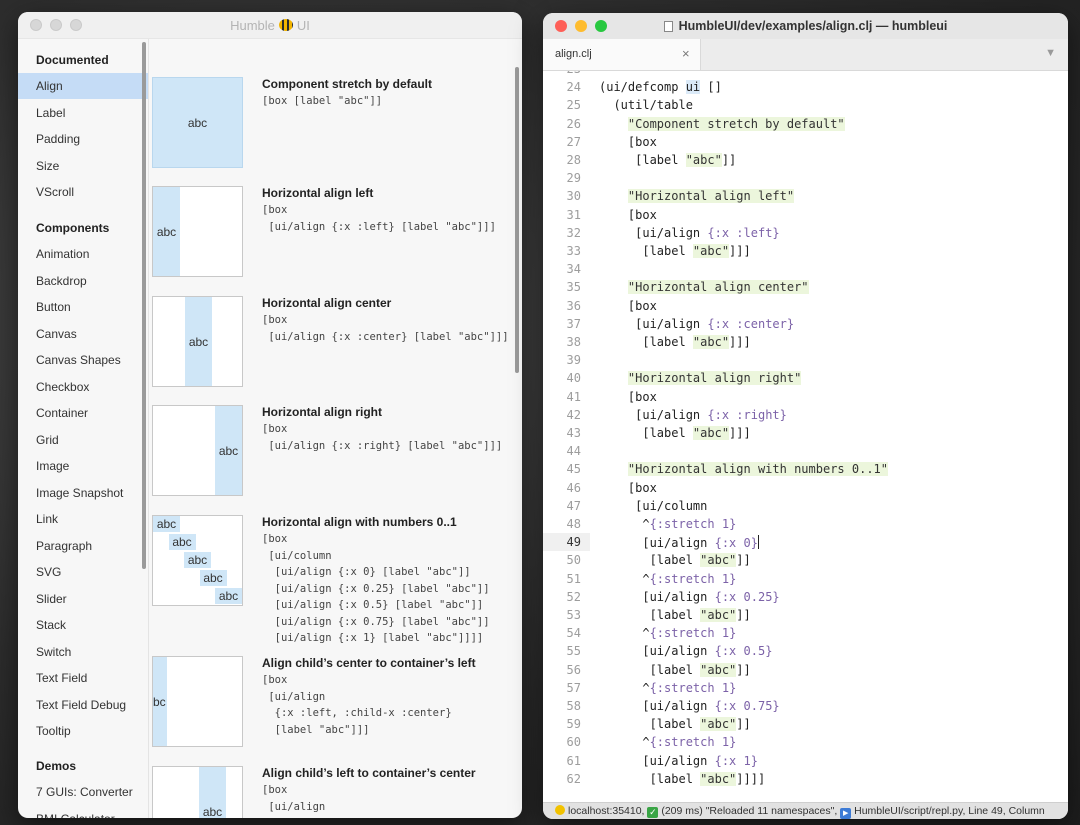 The image size is (1080, 825). What do you see at coordinates (83, 599) in the screenshot?
I see `sidebar-item-slider: Slider` at bounding box center [83, 599].